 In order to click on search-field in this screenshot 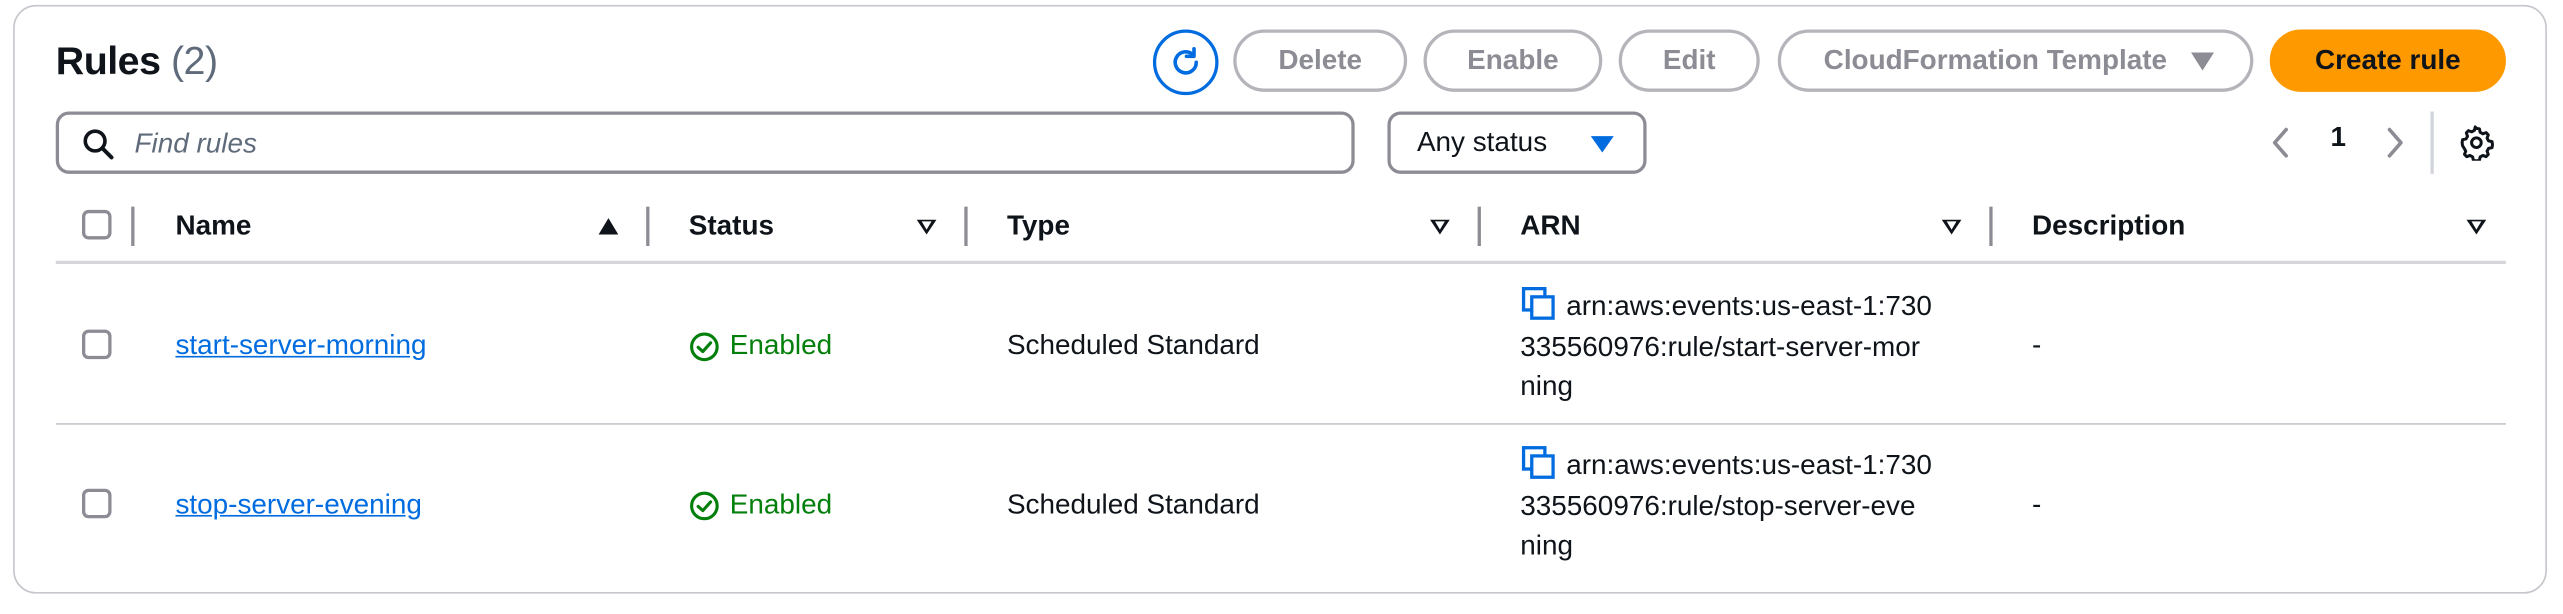, I will do `click(705, 142)`.